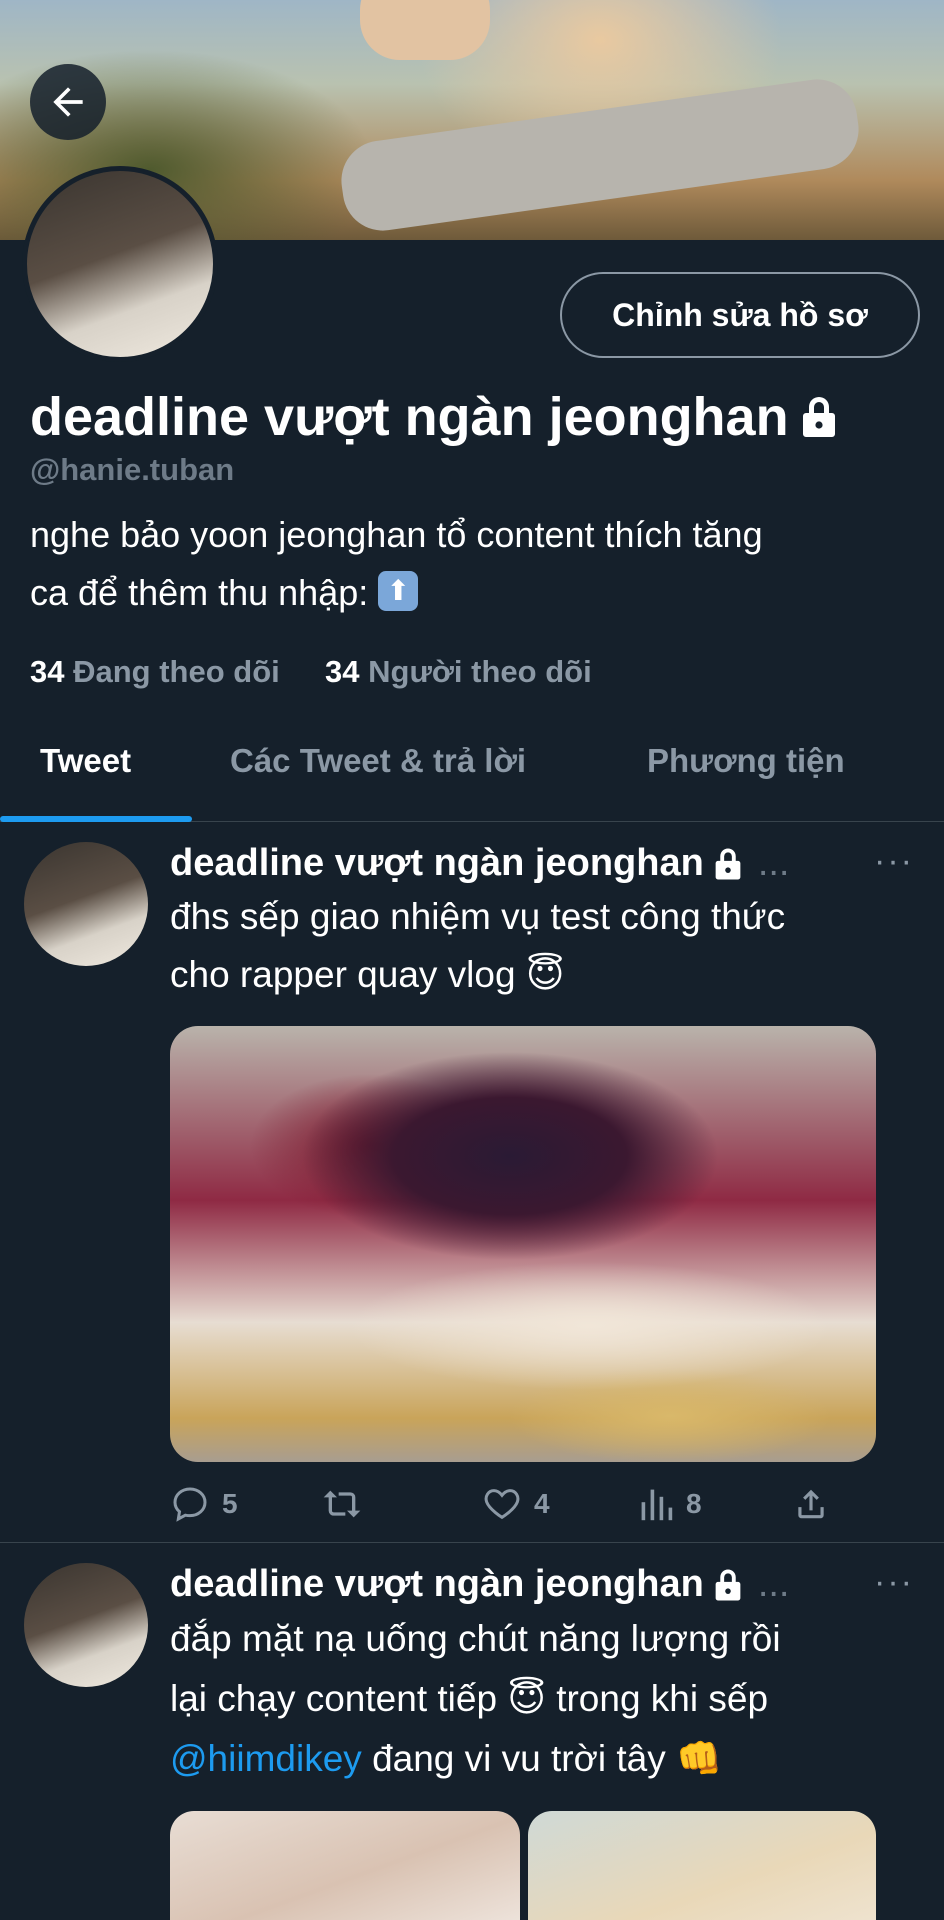 The image size is (944, 1920). Describe the element at coordinates (746, 761) in the screenshot. I see `tab-media: Phương tiện` at that location.